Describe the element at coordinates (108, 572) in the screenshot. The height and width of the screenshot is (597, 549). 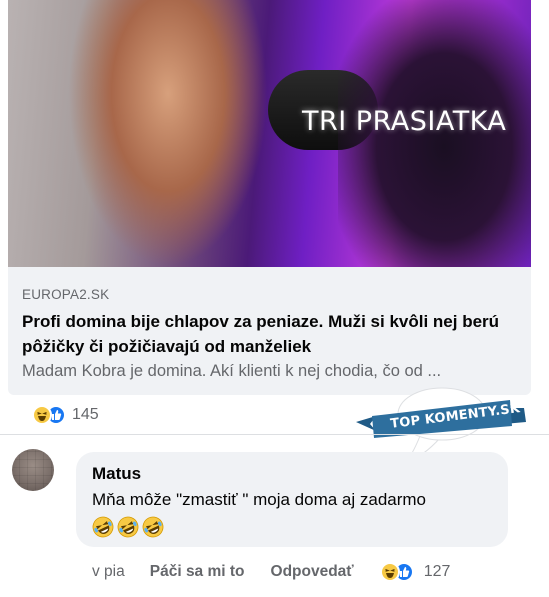
I see `comment-timestamp: v pia` at that location.